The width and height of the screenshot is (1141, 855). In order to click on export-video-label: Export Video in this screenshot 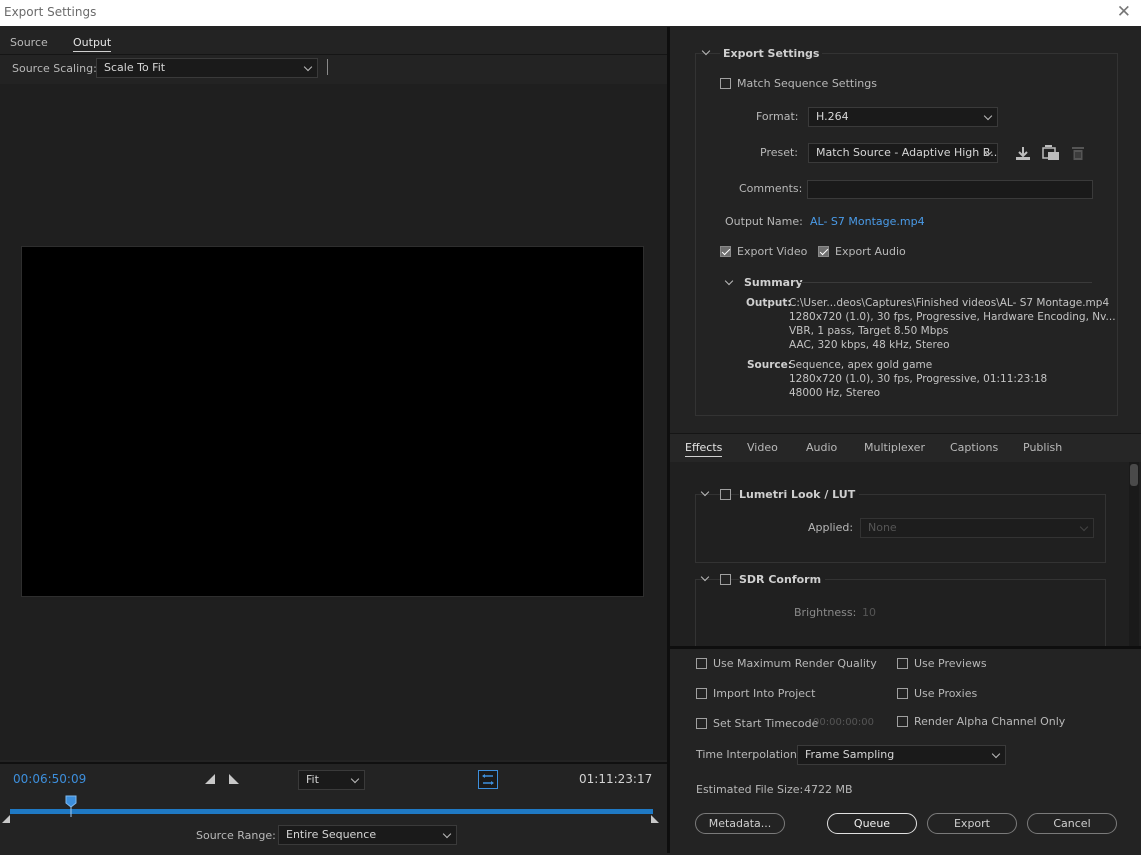, I will do `click(772, 251)`.